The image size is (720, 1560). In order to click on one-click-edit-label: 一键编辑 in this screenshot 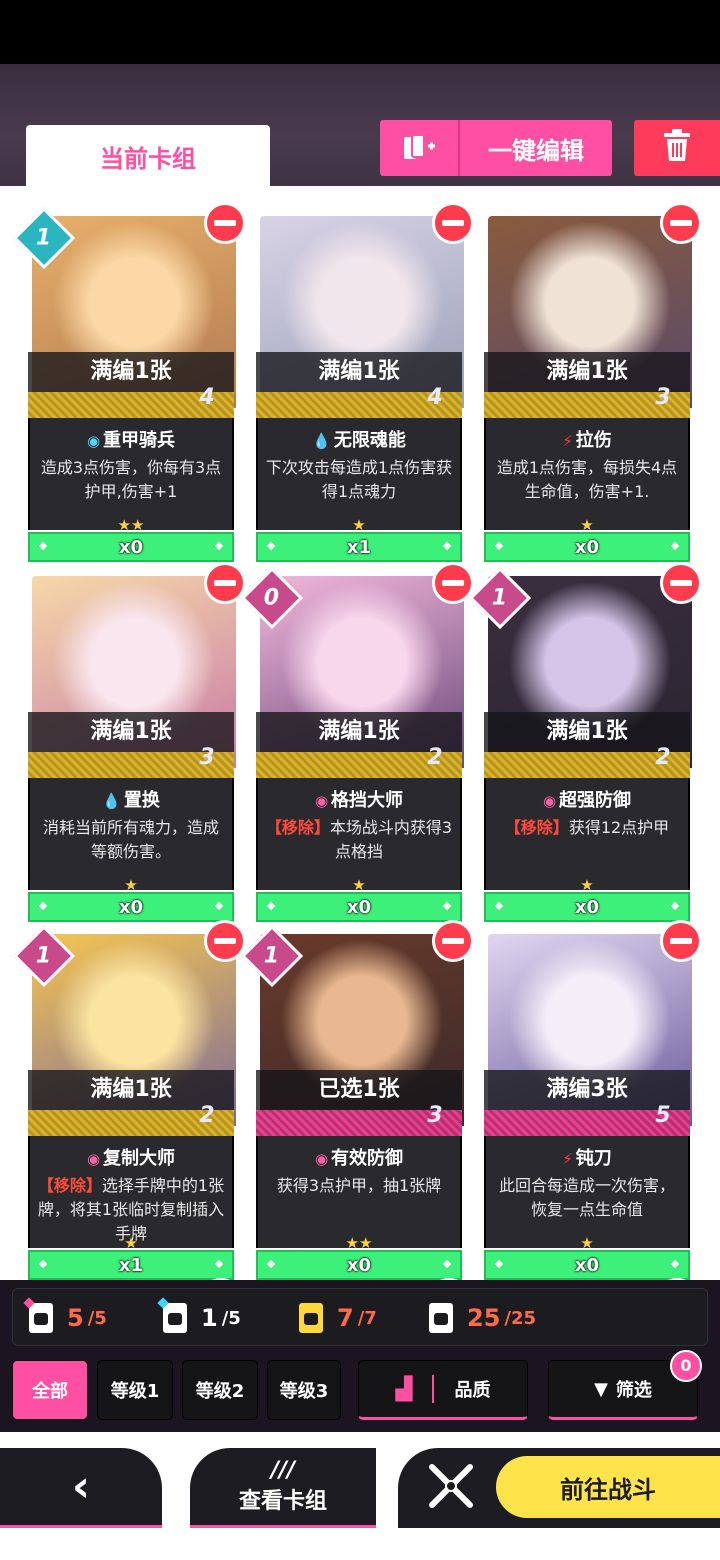, I will do `click(536, 150)`.